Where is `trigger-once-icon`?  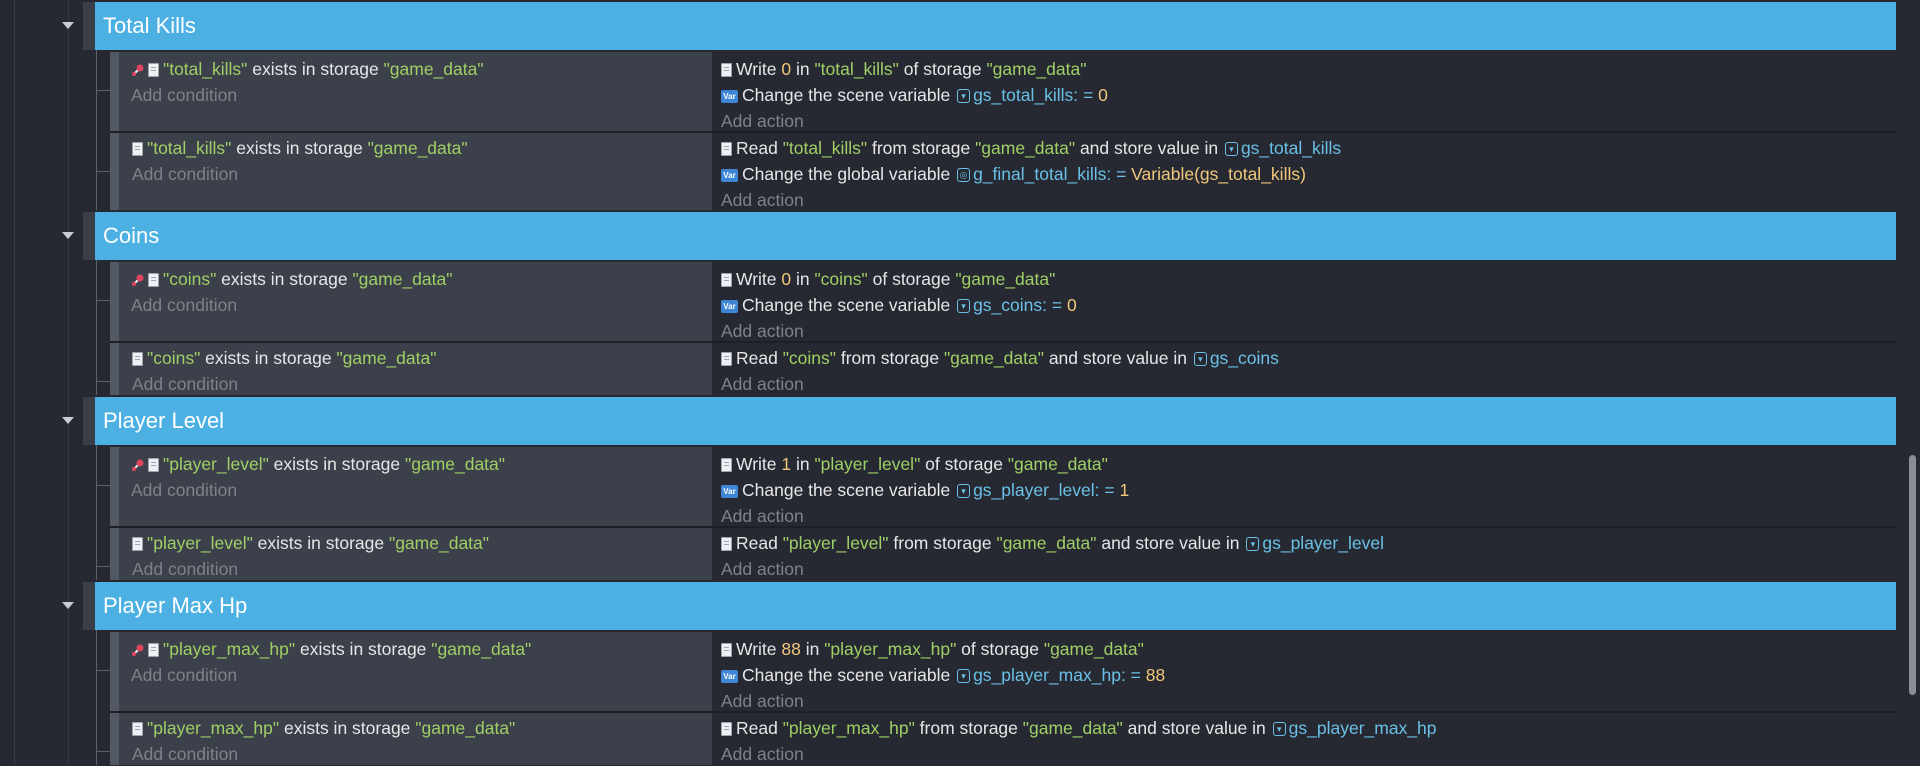 trigger-once-icon is located at coordinates (138, 650).